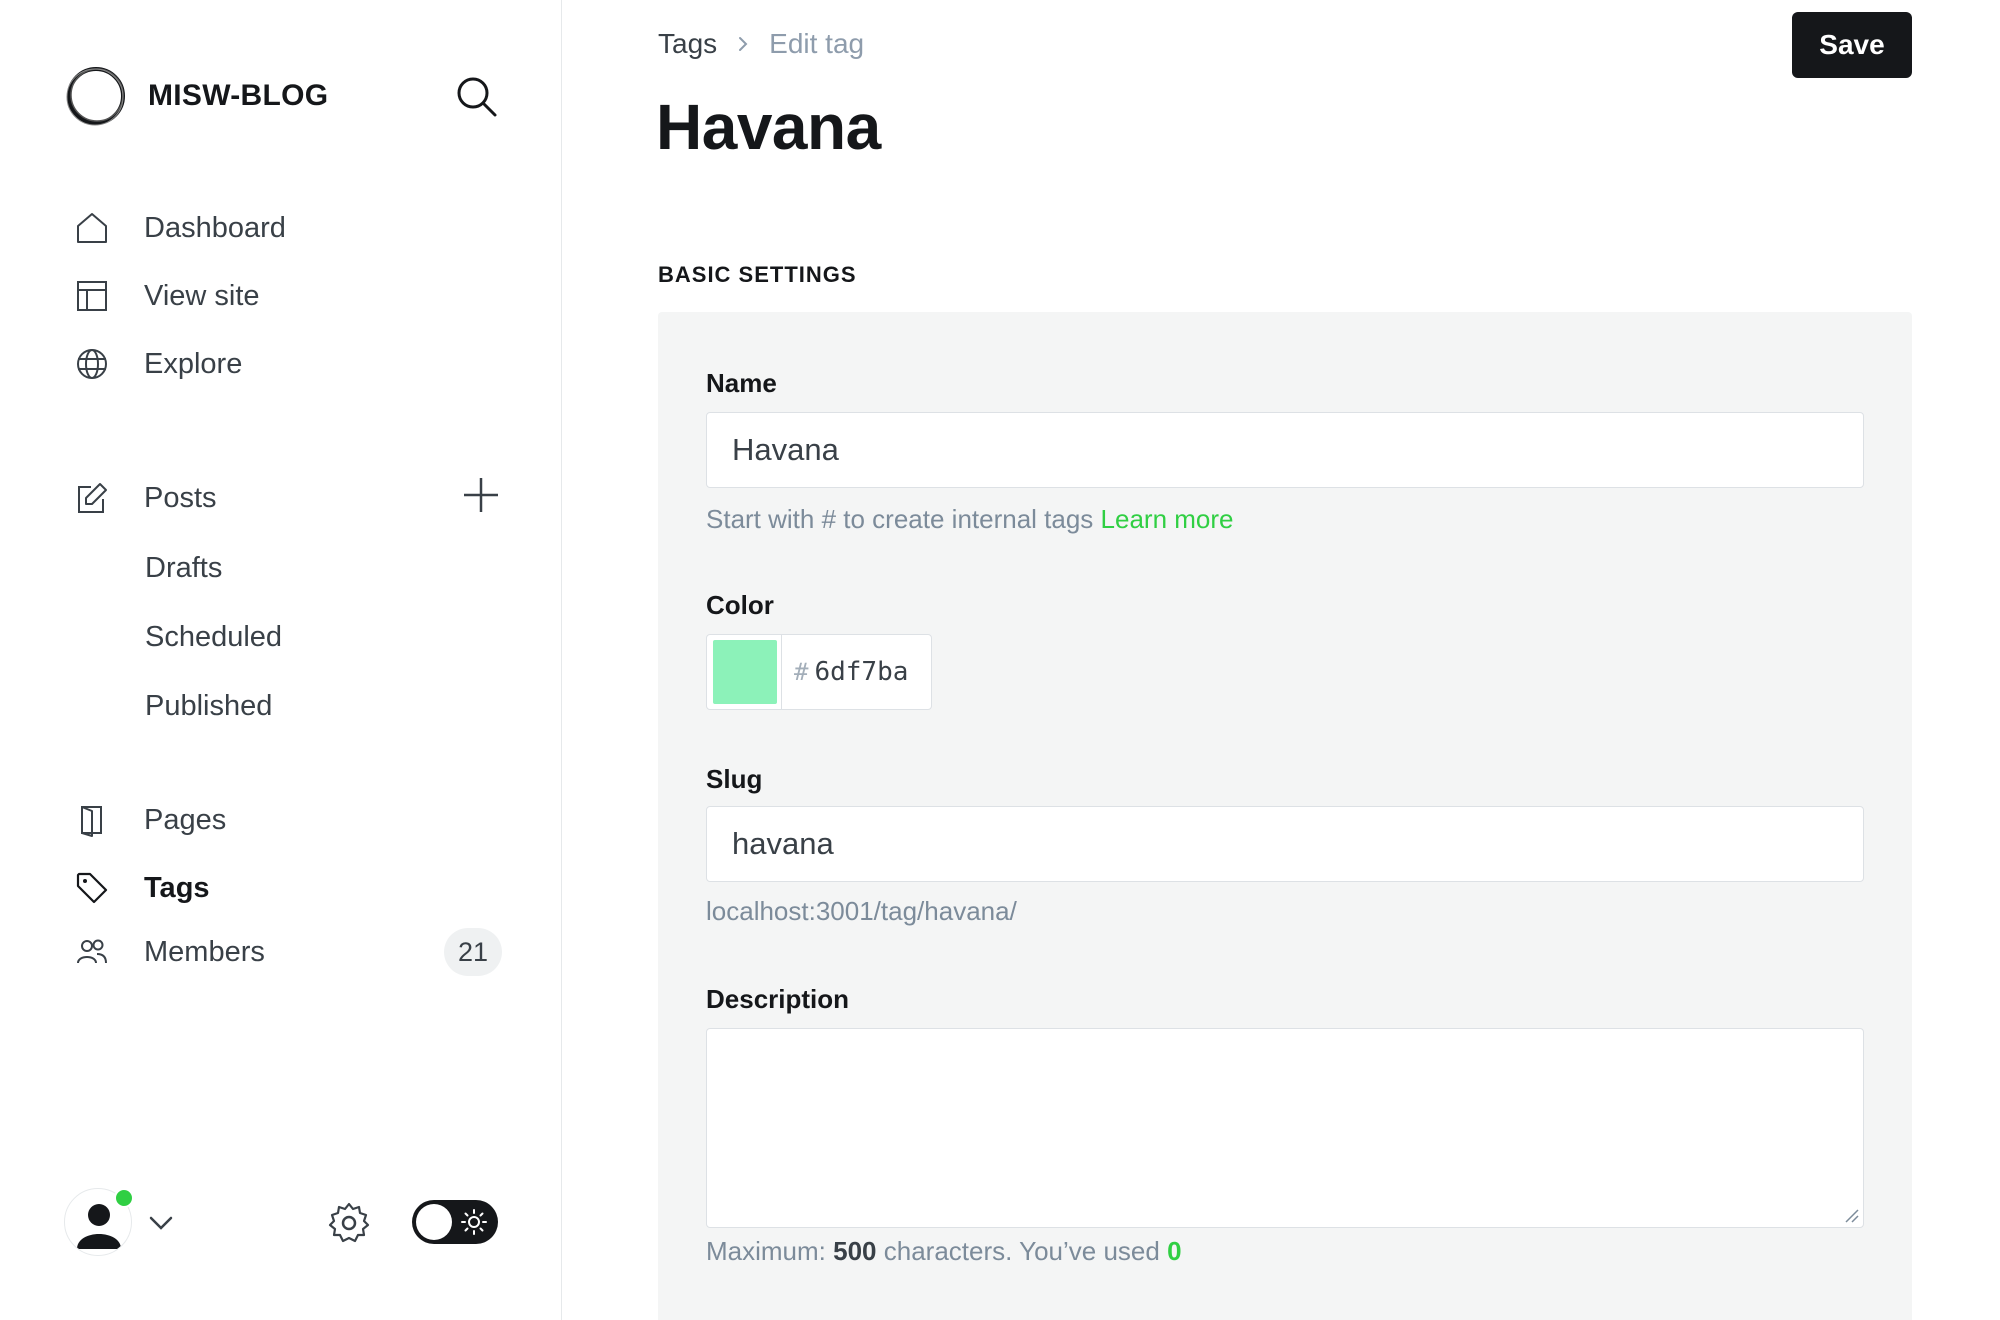 The image size is (2000, 1320). Describe the element at coordinates (740, 605) in the screenshot. I see `color-label: Color` at that location.